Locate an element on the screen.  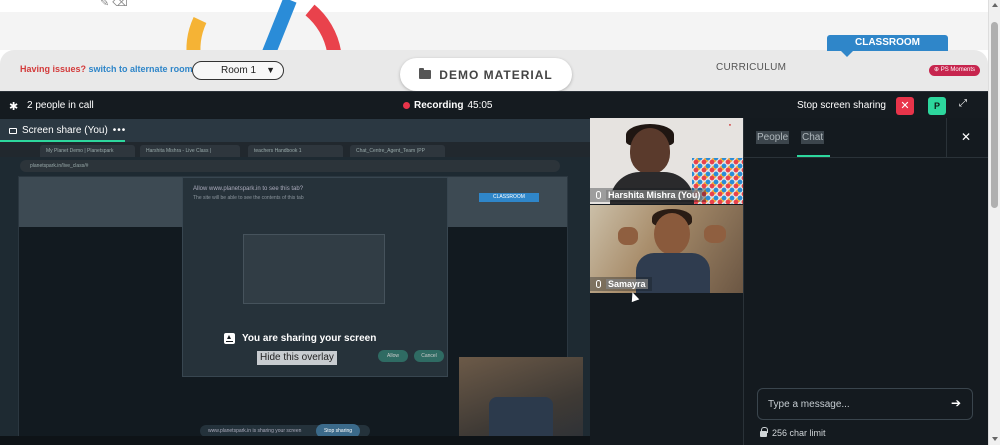
page-scrollbar is located at coordinates (994, 222).